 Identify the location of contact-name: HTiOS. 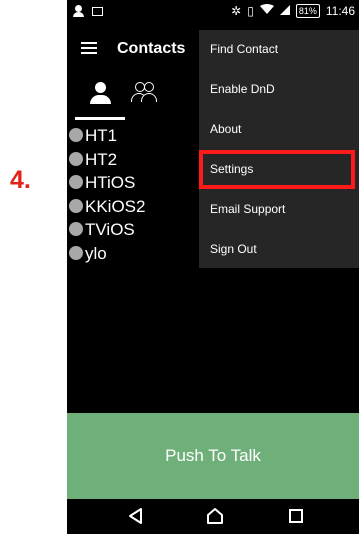
(110, 182).